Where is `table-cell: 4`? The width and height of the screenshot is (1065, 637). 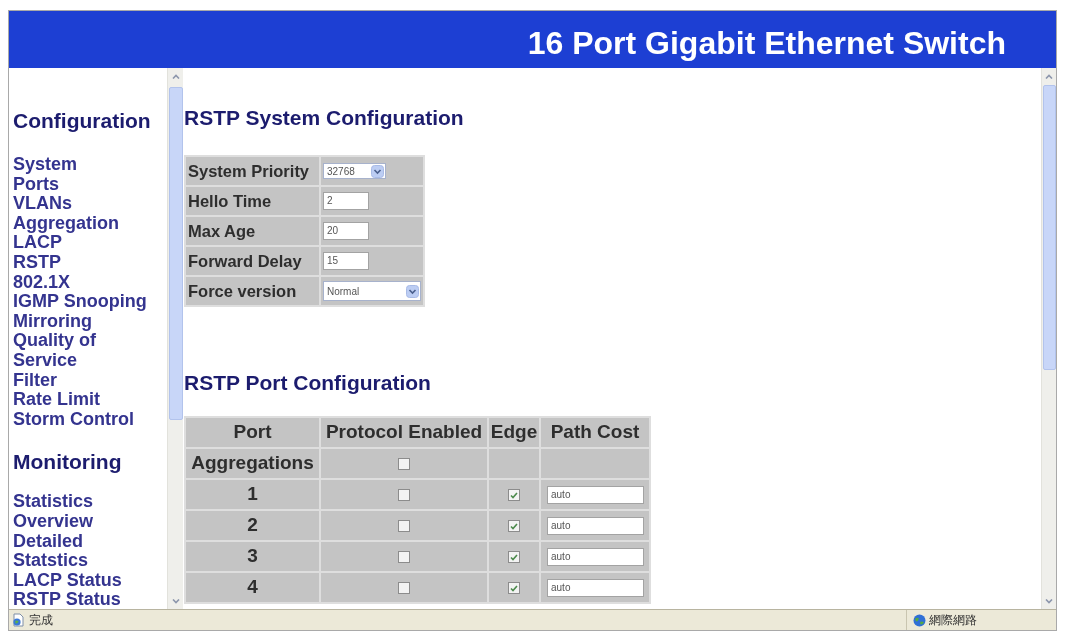 table-cell: 4 is located at coordinates (252, 587).